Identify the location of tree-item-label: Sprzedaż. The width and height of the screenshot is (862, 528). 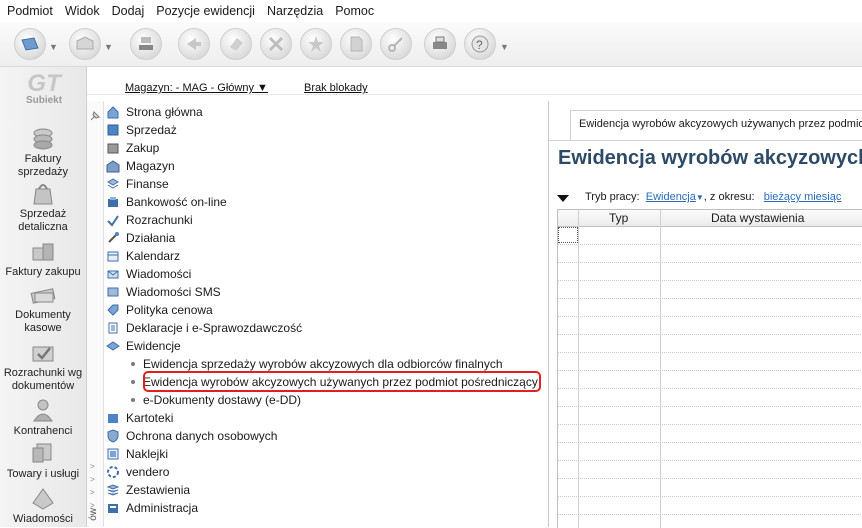
(151, 130).